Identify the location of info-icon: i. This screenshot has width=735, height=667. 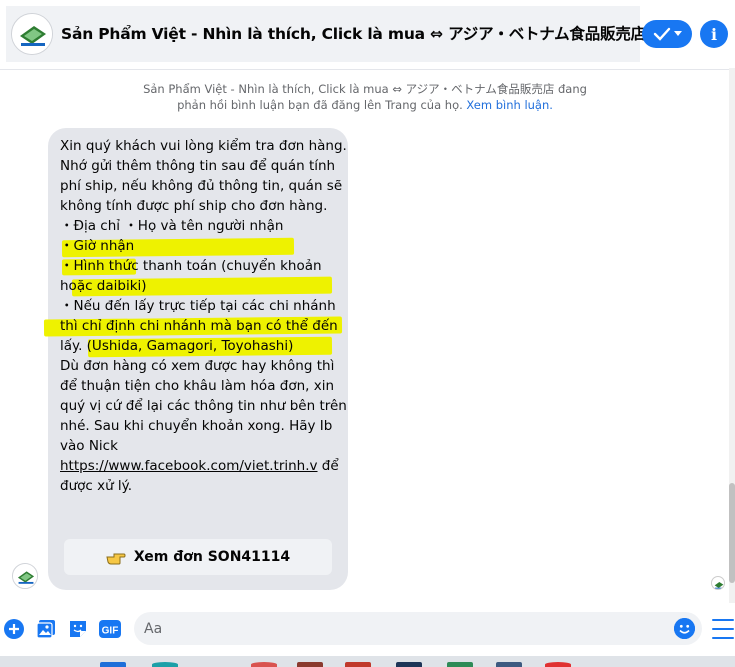
(714, 34).